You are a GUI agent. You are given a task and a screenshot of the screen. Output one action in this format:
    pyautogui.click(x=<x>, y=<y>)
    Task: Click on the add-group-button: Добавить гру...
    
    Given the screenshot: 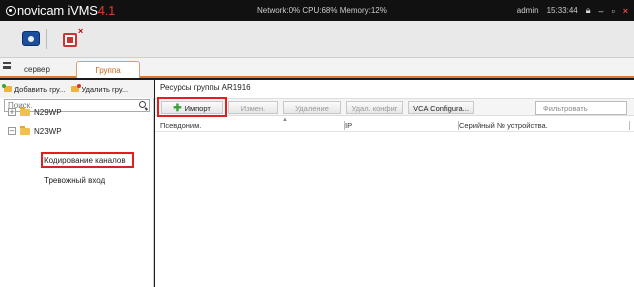 What is the action you would take?
    pyautogui.click(x=34, y=89)
    